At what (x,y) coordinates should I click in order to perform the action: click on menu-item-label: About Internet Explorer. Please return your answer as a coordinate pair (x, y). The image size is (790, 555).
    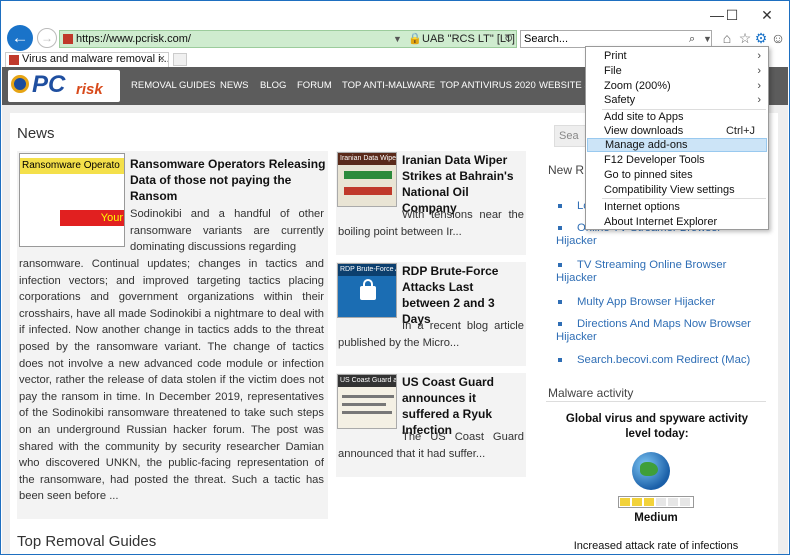
    Looking at the image, I should click on (661, 222).